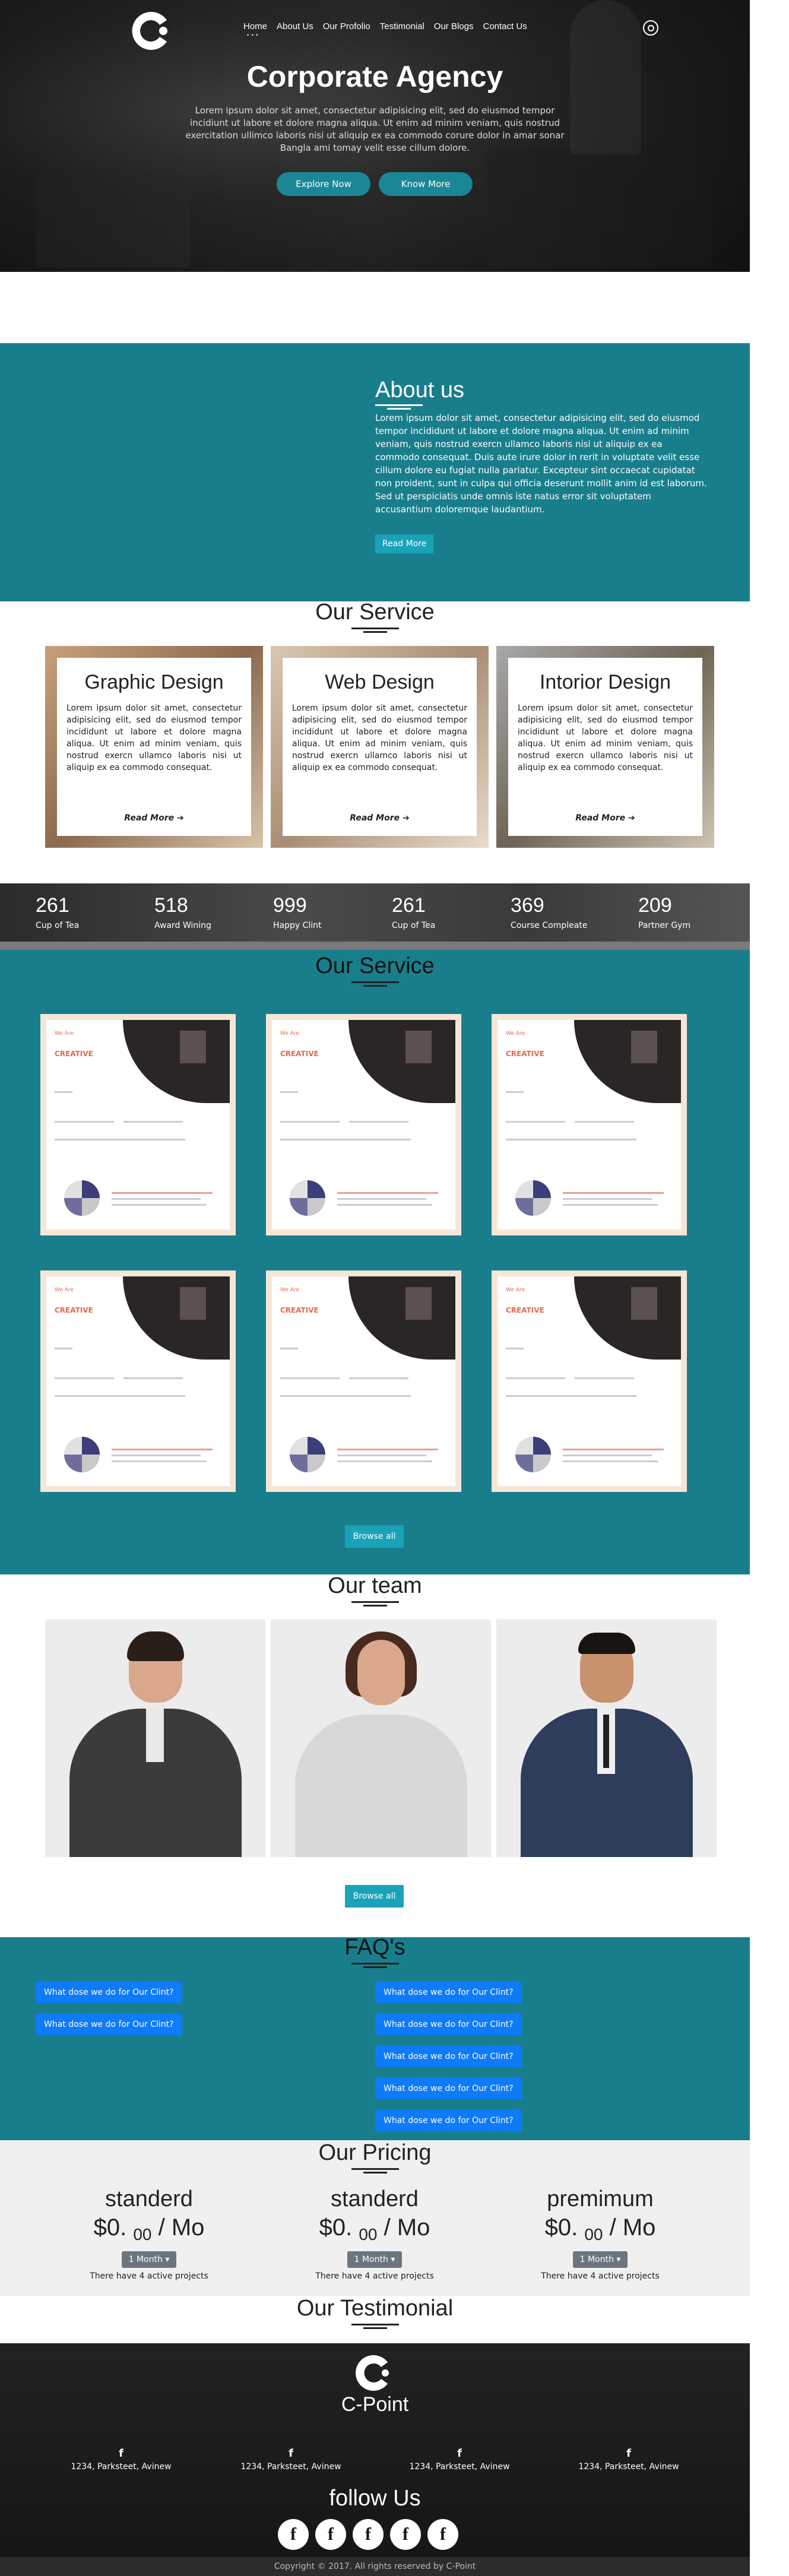 The image size is (789, 2576). Describe the element at coordinates (380, 682) in the screenshot. I see `service-card-title: Web Design` at that location.